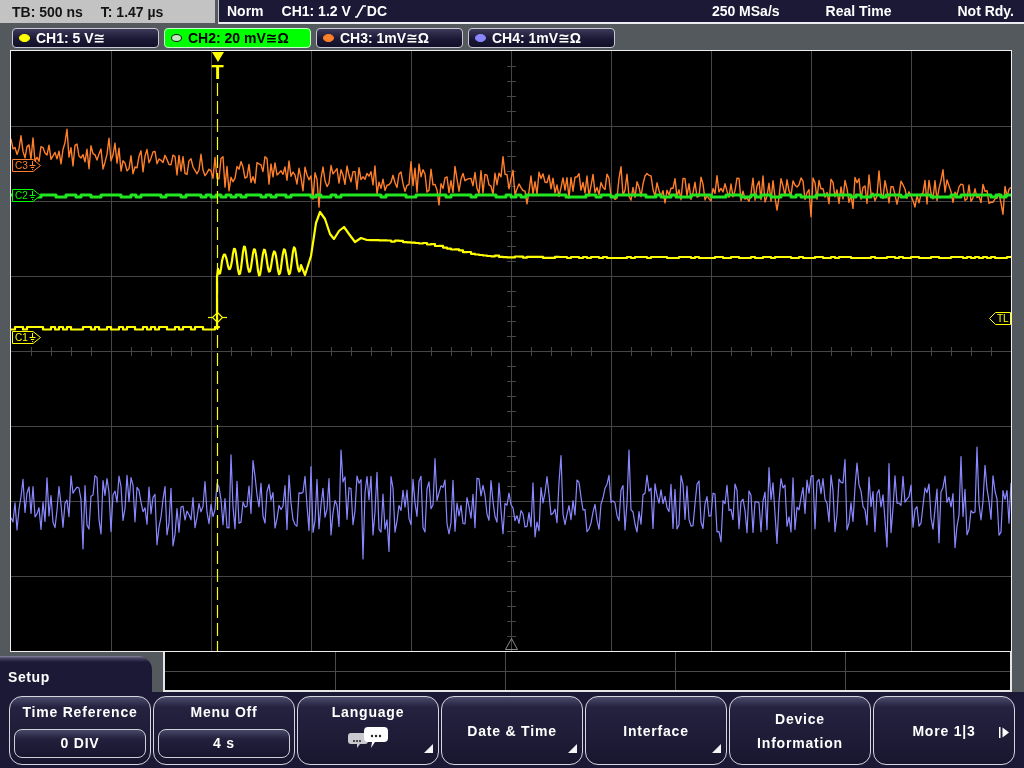 This screenshot has width=1024, height=768. Describe the element at coordinates (76, 674) in the screenshot. I see `menu-title: Setup` at that location.